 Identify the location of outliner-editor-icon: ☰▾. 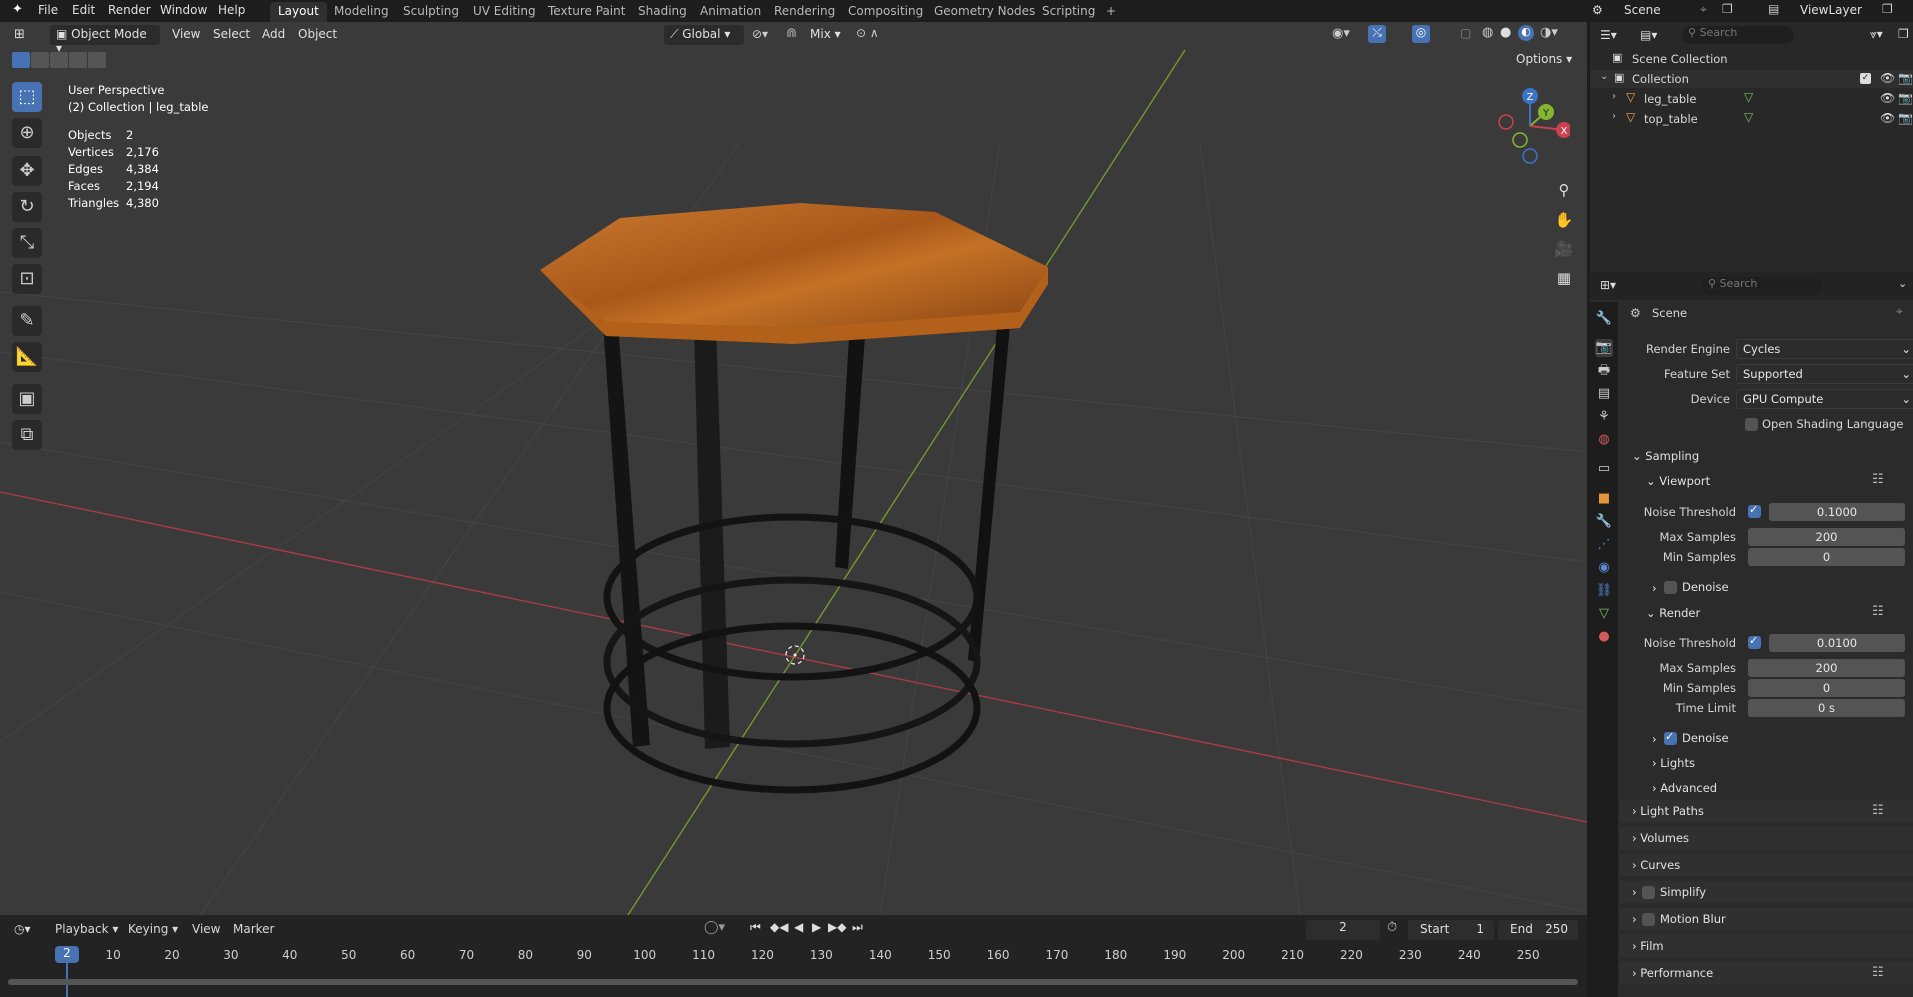
(1608, 35).